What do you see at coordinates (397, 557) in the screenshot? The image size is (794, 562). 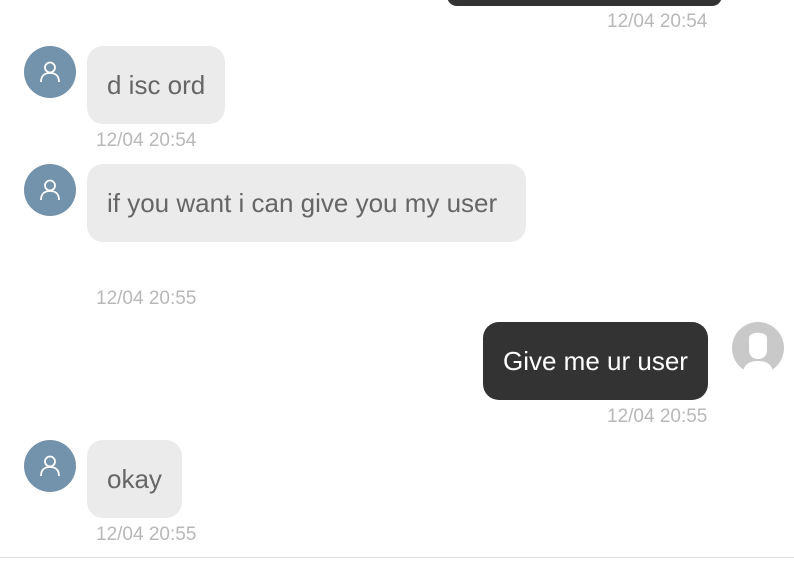 I see `composer-divider` at bounding box center [397, 557].